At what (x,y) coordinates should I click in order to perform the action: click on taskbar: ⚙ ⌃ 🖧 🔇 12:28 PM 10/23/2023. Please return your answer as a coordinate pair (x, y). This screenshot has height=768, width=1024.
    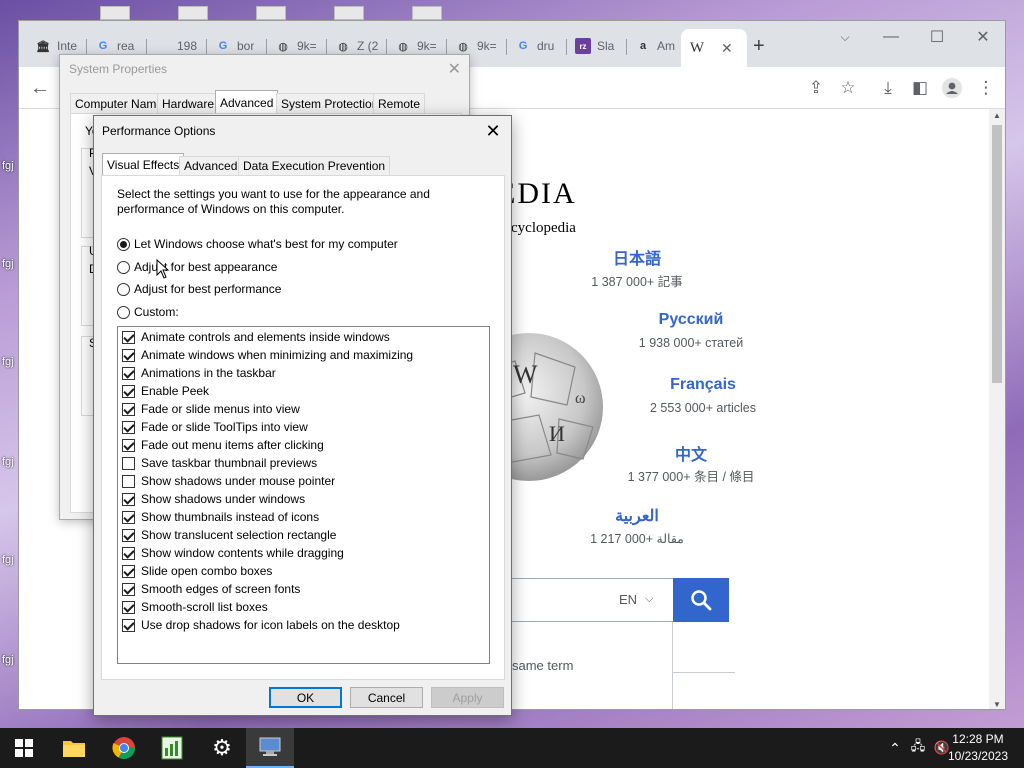
    Looking at the image, I should click on (512, 748).